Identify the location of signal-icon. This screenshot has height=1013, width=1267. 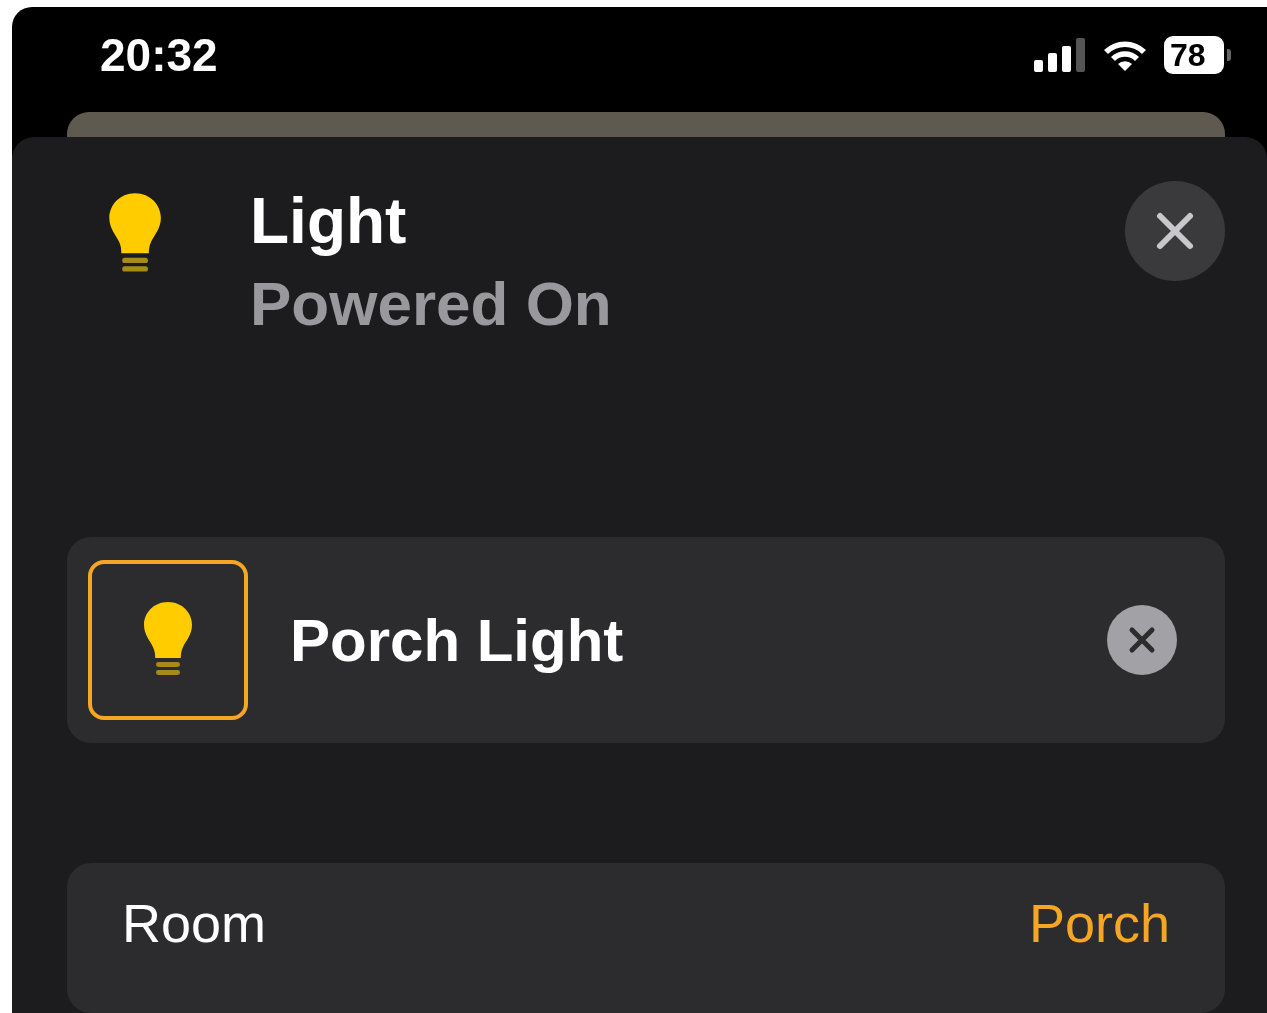
(1060, 55).